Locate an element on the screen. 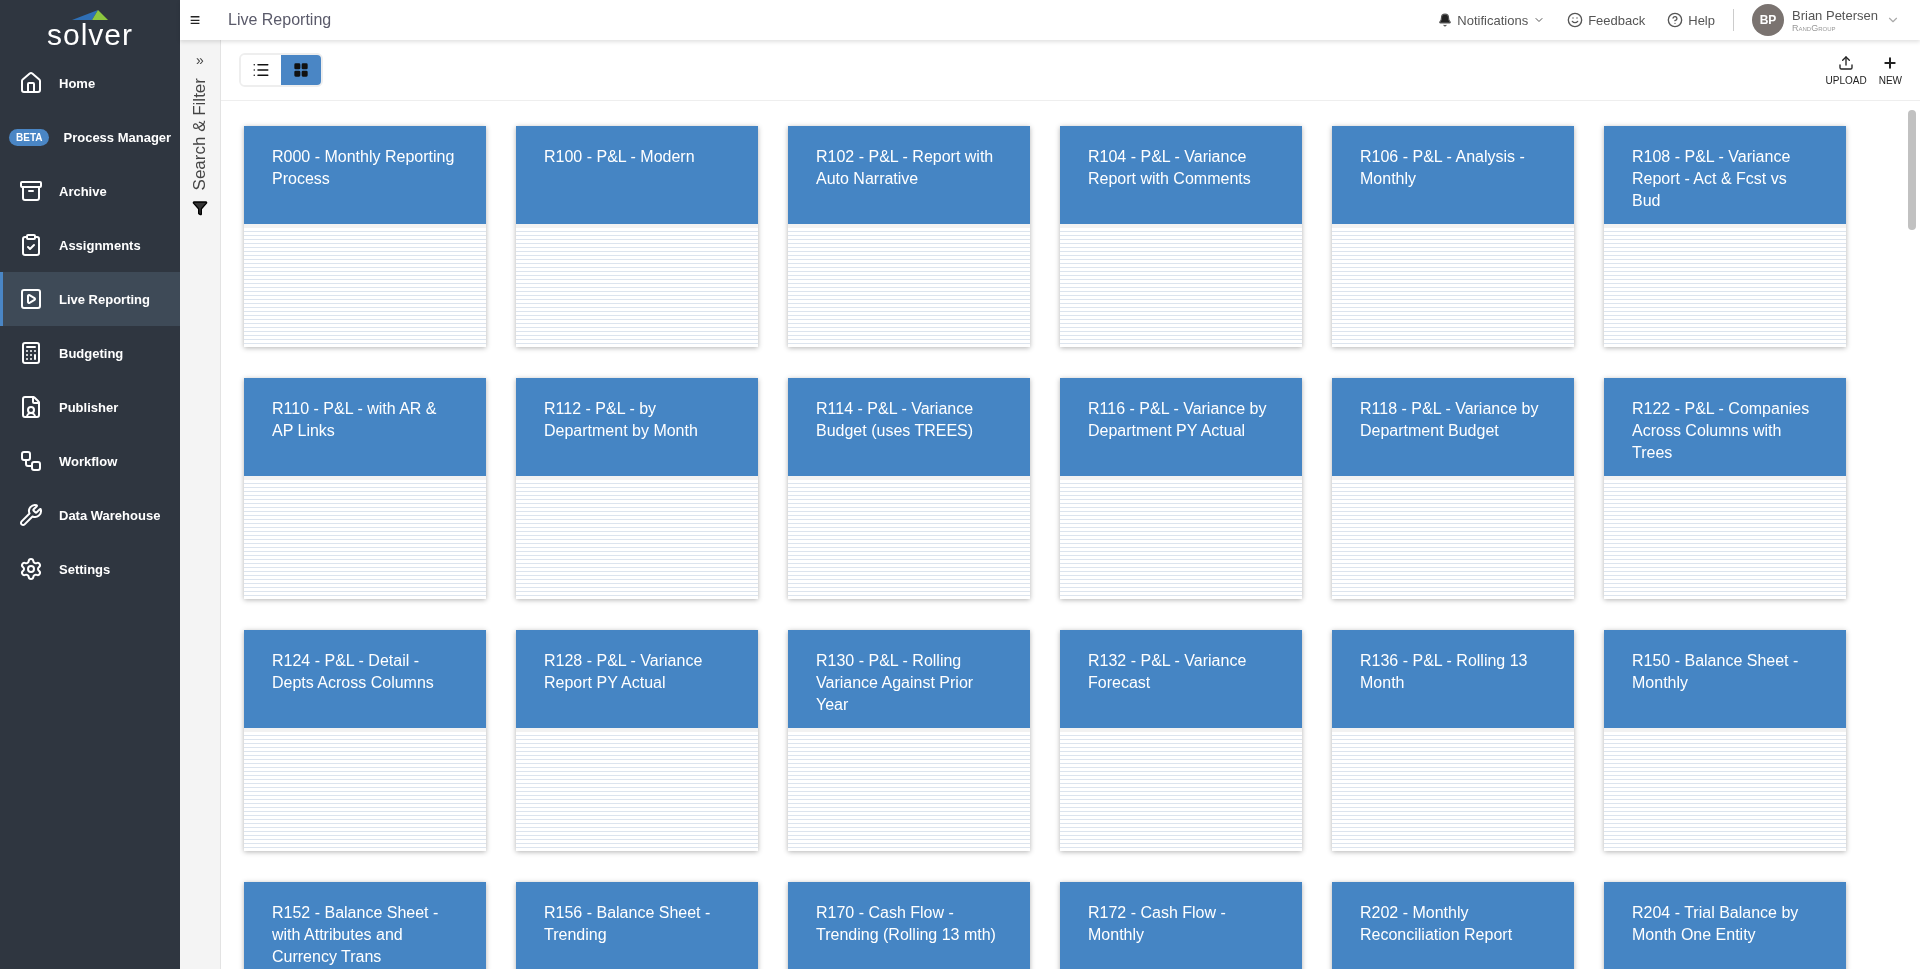 This screenshot has width=1920, height=969. report-title: R100 - P&L - Modern is located at coordinates (637, 175).